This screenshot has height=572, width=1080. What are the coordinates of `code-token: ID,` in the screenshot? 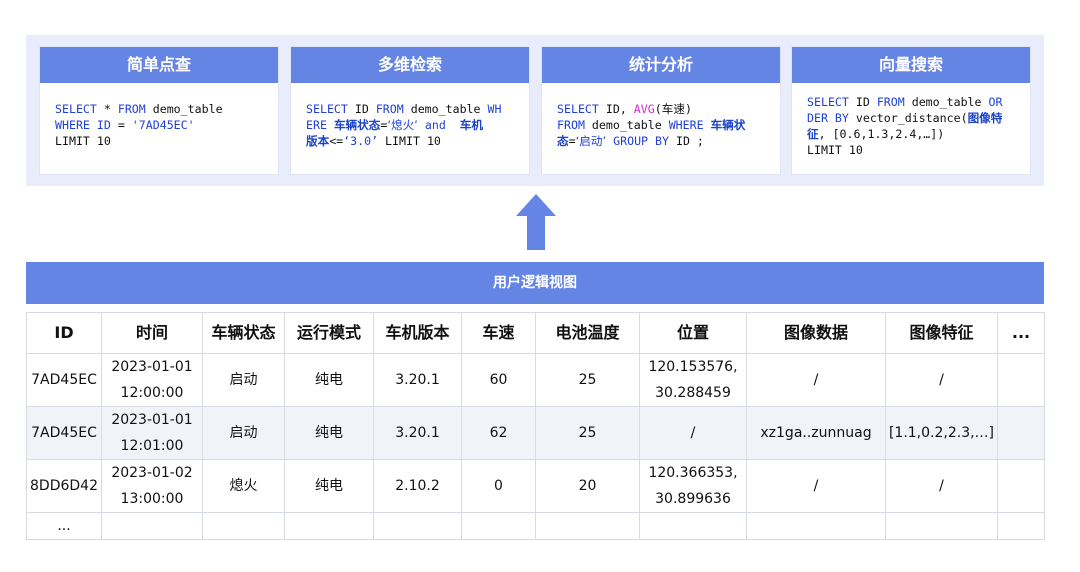 It's located at (616, 109).